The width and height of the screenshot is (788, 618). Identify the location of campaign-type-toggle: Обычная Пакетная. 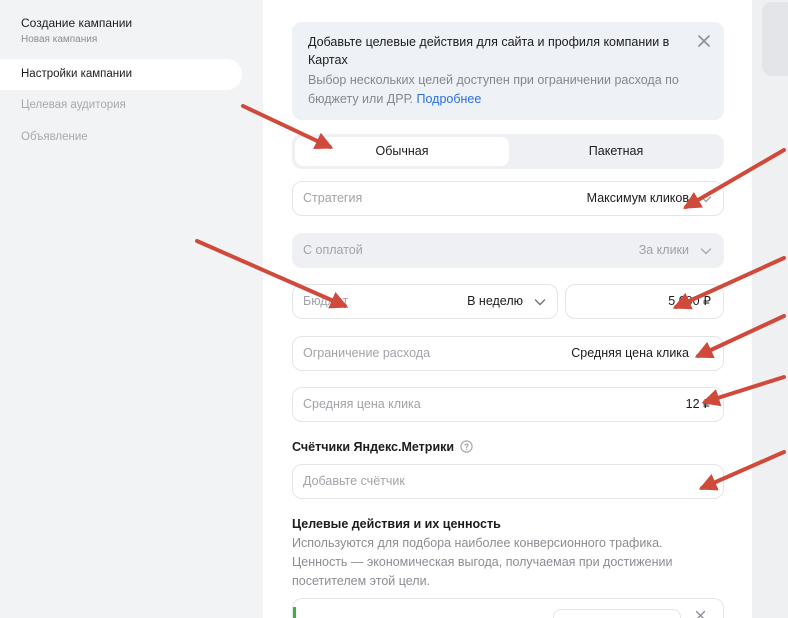
(508, 151).